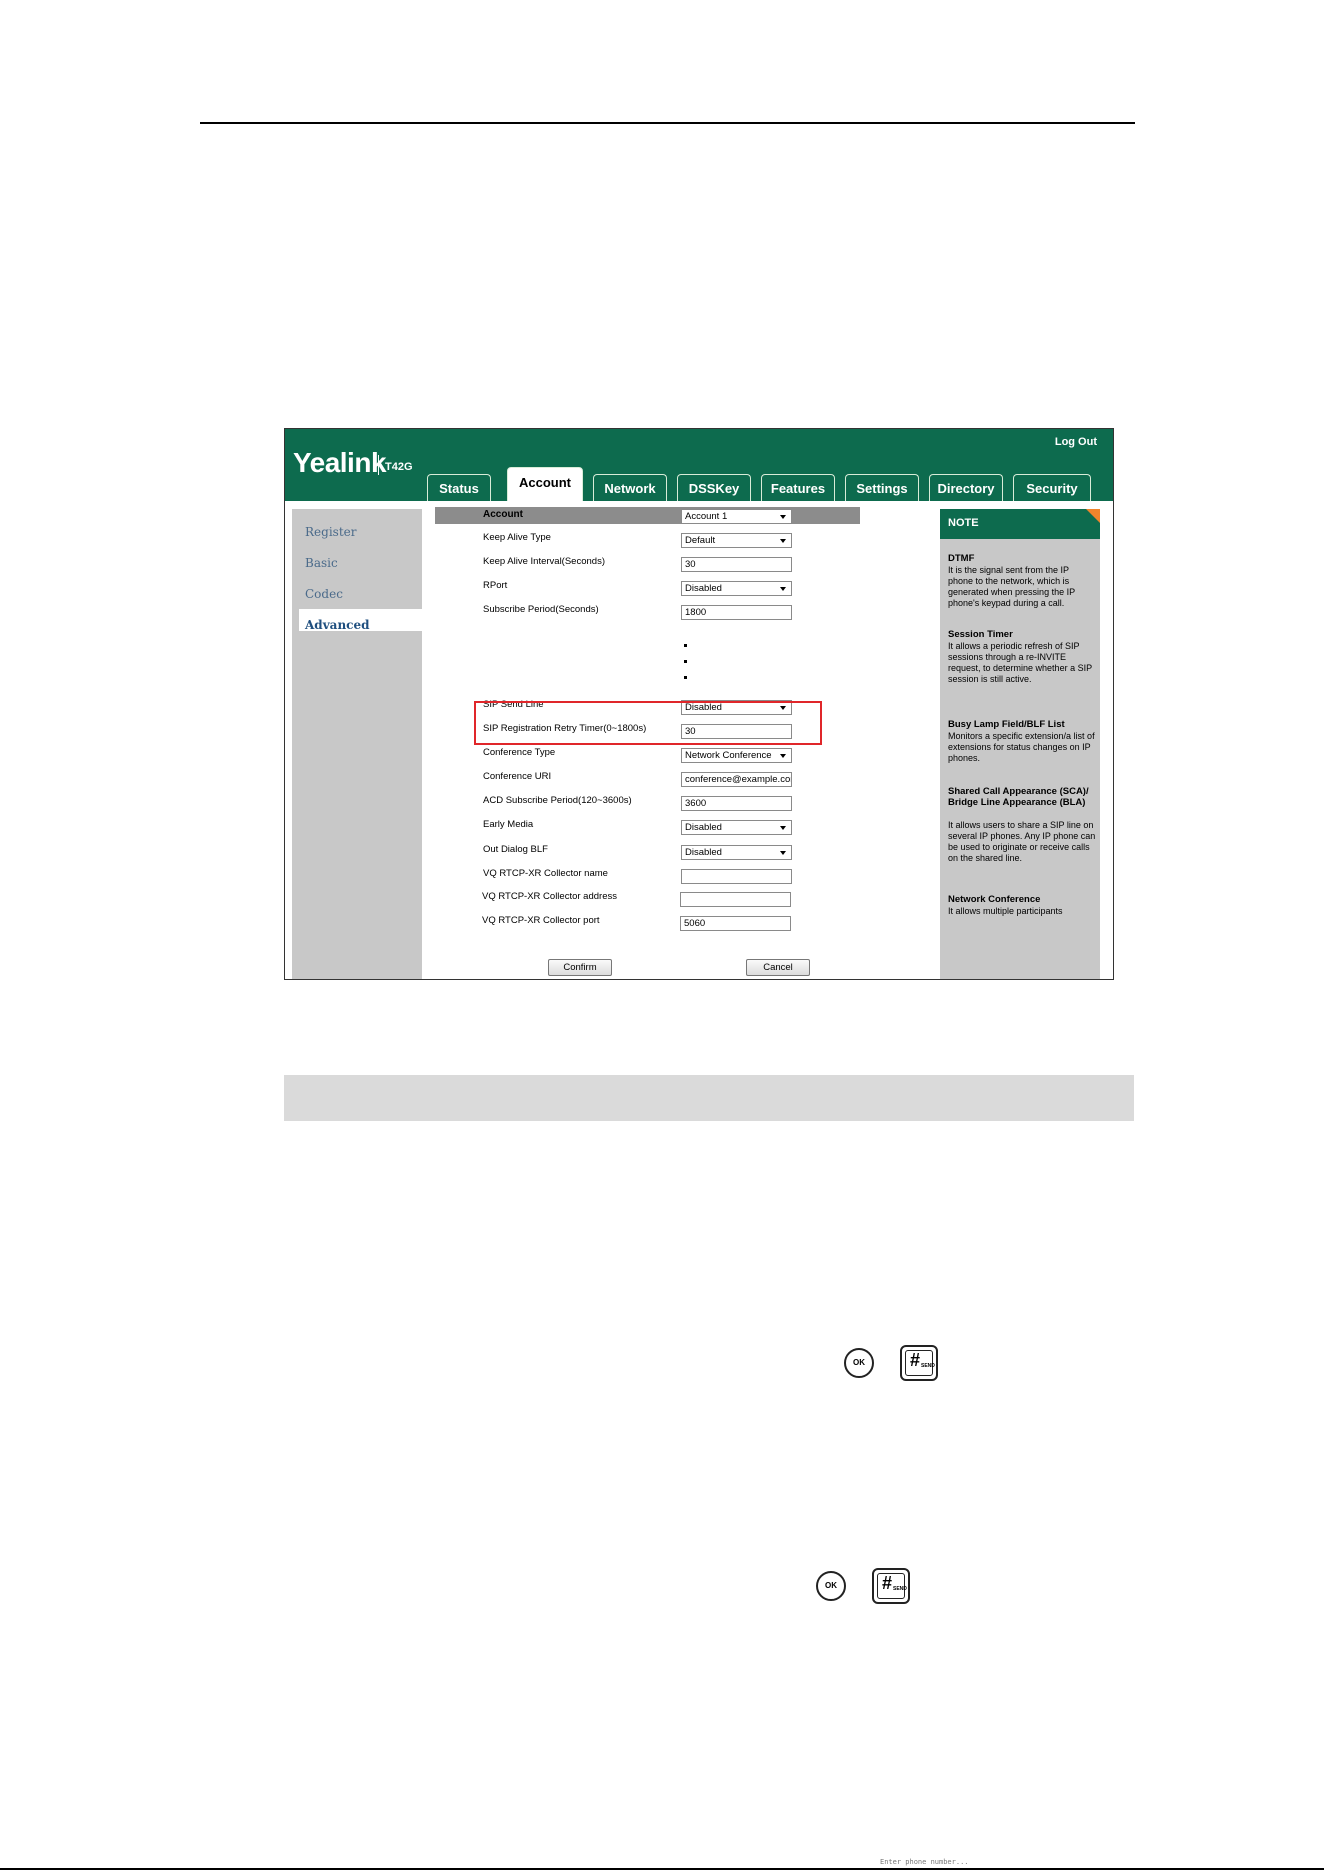 The image size is (1324, 1872). Describe the element at coordinates (580, 967) in the screenshot. I see `confirm-button: Confirm` at that location.